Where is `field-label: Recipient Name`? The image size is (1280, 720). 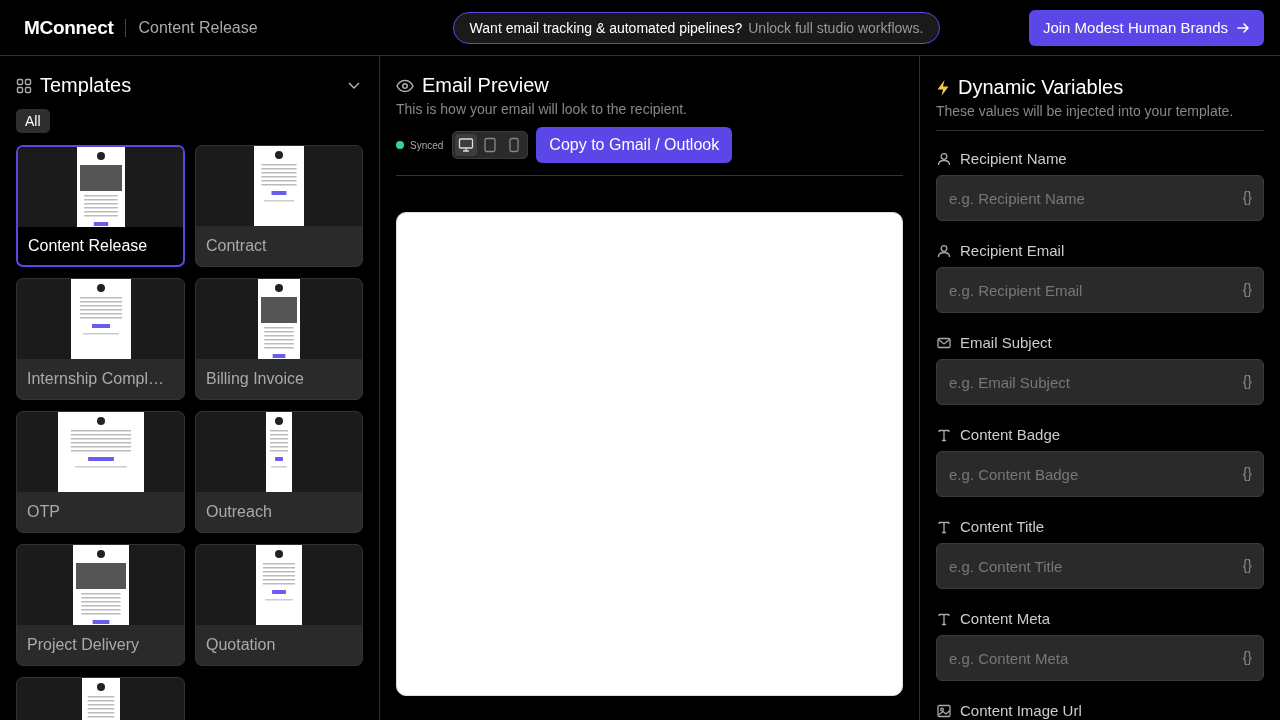 field-label: Recipient Name is located at coordinates (1013, 158).